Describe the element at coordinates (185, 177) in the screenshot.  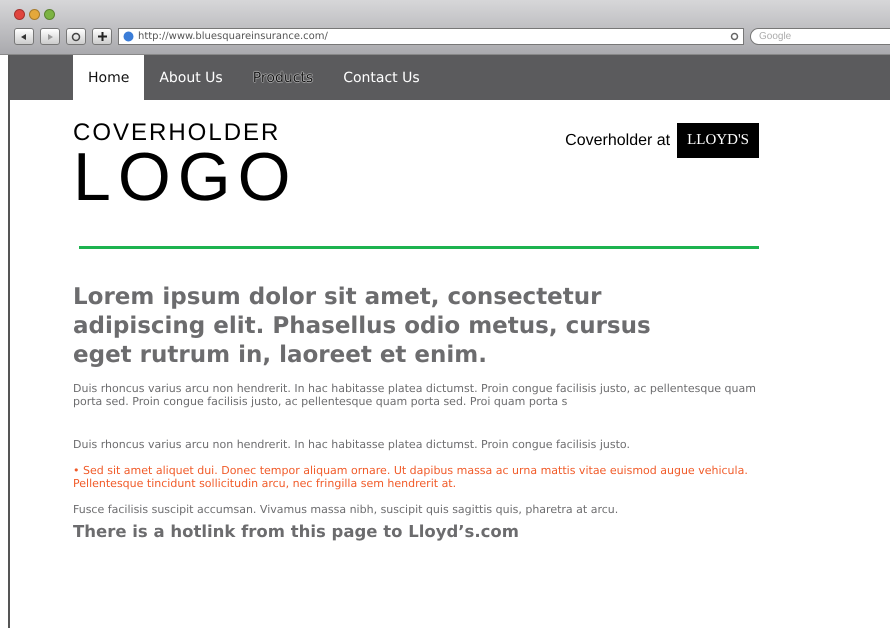
I see `logo-text: LOGO` at that location.